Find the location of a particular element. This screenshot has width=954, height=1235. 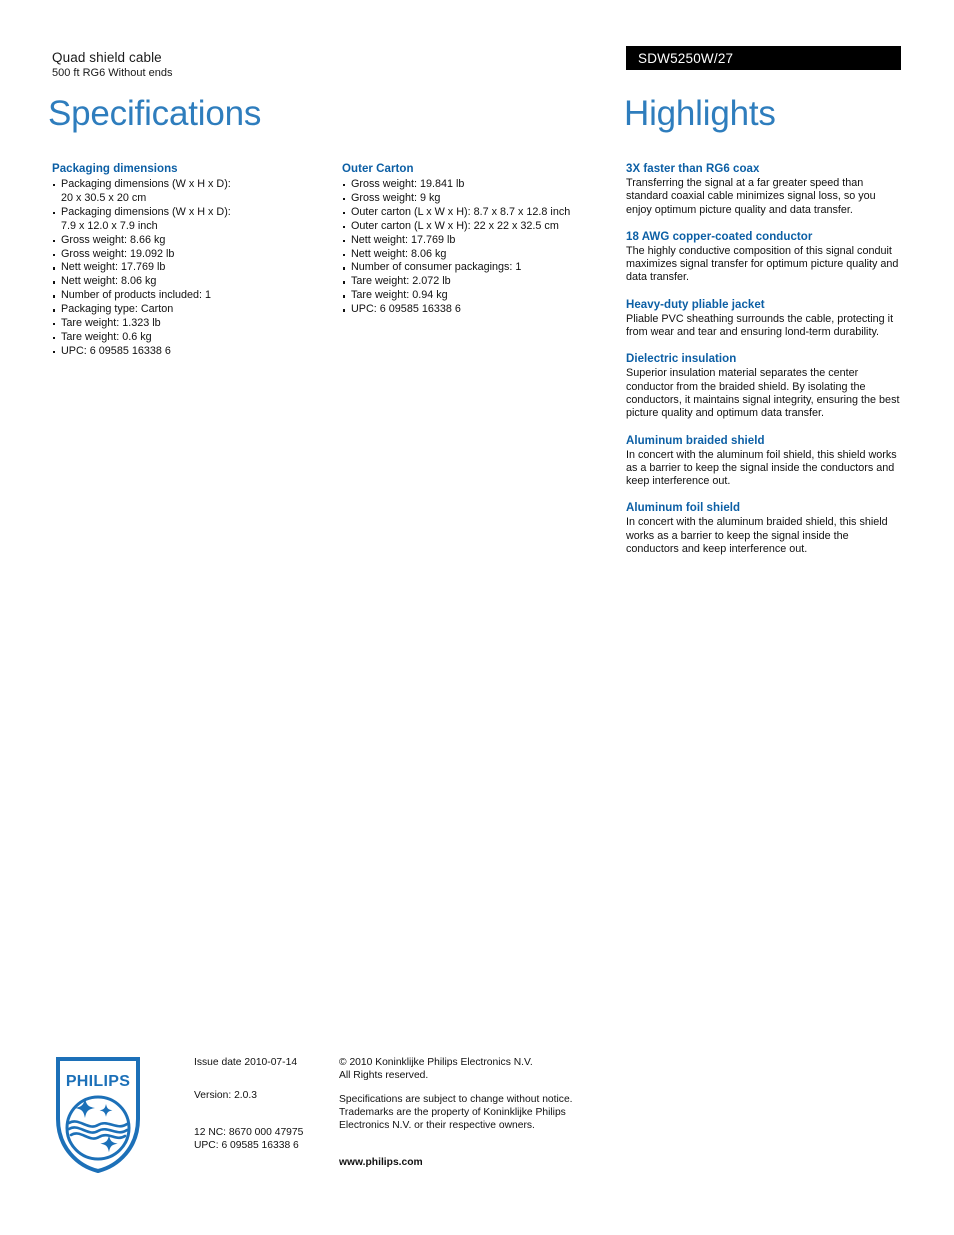

spec-list-item: Tare weight: 2.072 lb is located at coordinates (482, 282).